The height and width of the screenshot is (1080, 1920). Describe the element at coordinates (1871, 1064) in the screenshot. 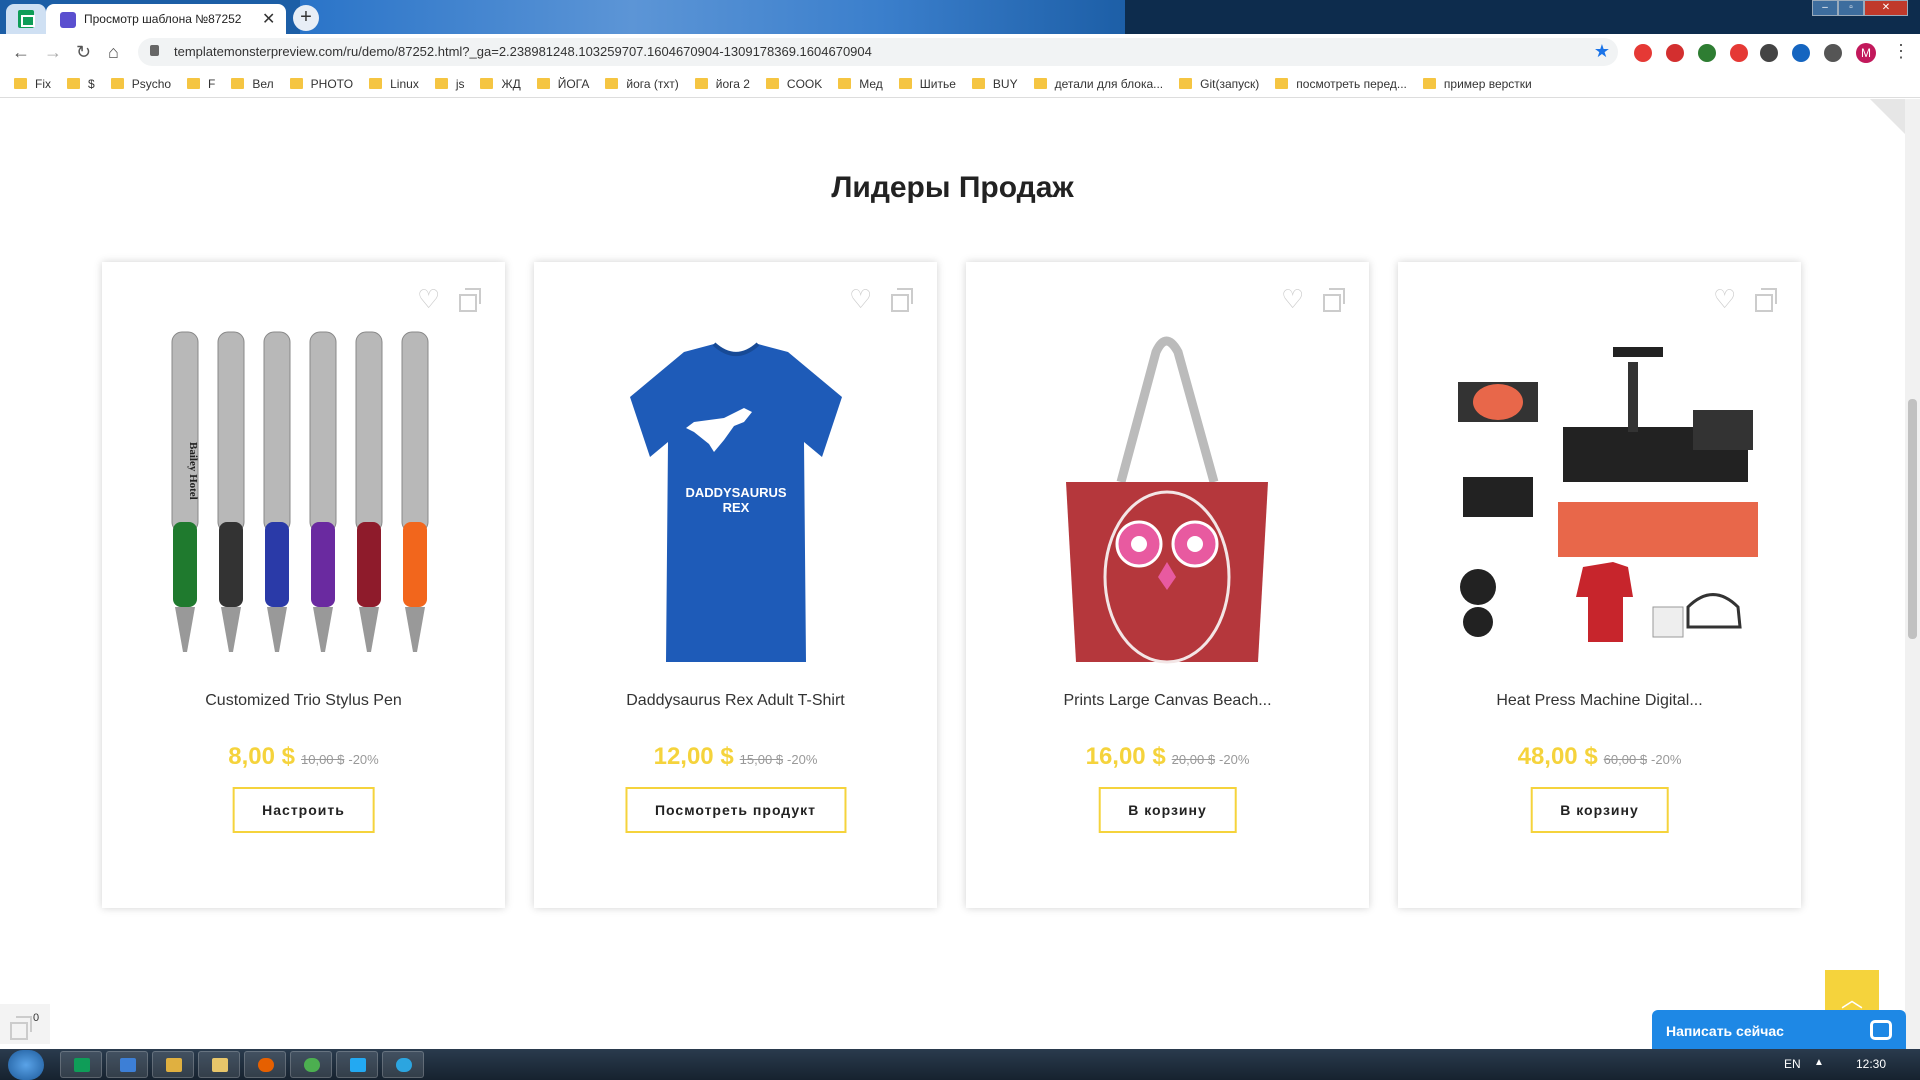

I see `clock: 12:30` at that location.